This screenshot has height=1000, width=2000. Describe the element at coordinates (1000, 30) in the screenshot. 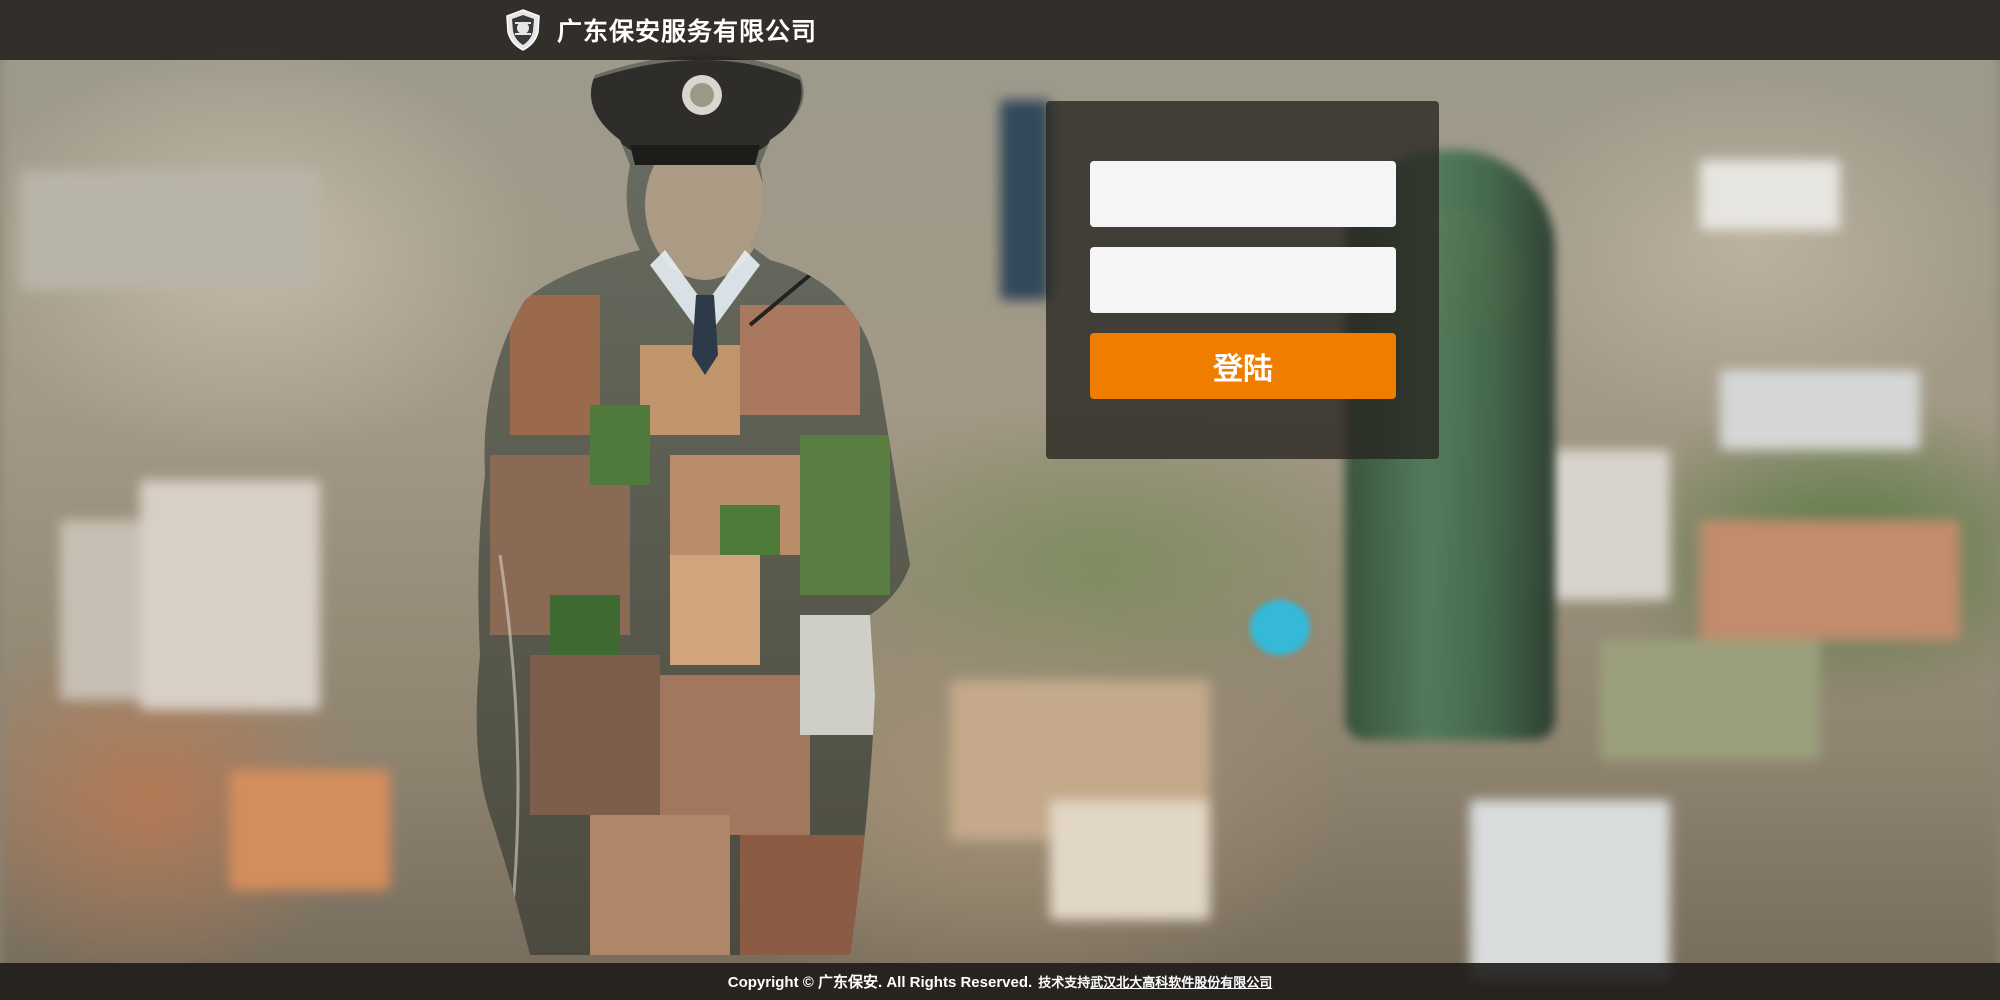

I see `top-bar: 广东保安服务有限公司` at that location.